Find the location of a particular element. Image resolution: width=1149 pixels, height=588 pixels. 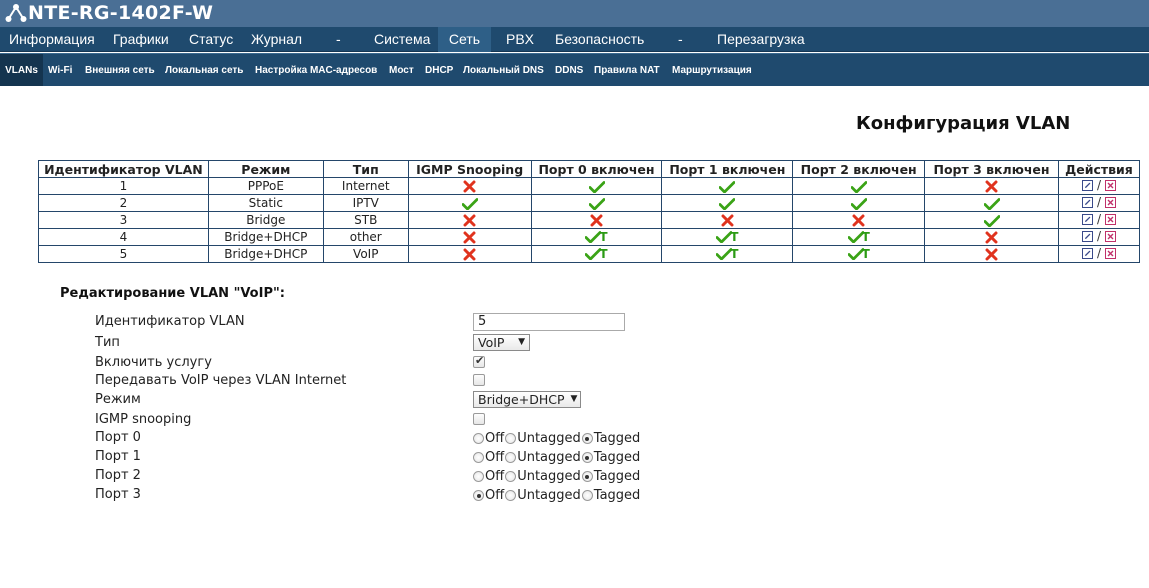

port-2-radio-untagged is located at coordinates (511, 476).